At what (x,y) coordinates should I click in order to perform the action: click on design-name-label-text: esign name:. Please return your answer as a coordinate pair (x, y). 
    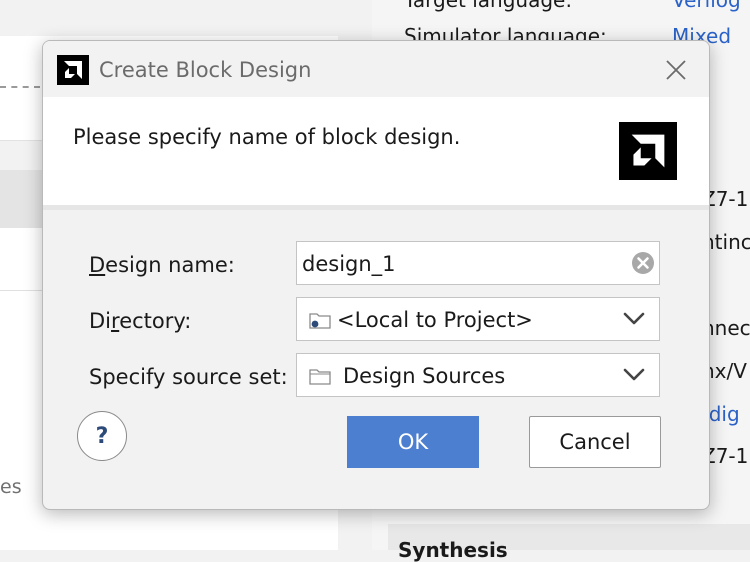
    Looking at the image, I should click on (170, 265).